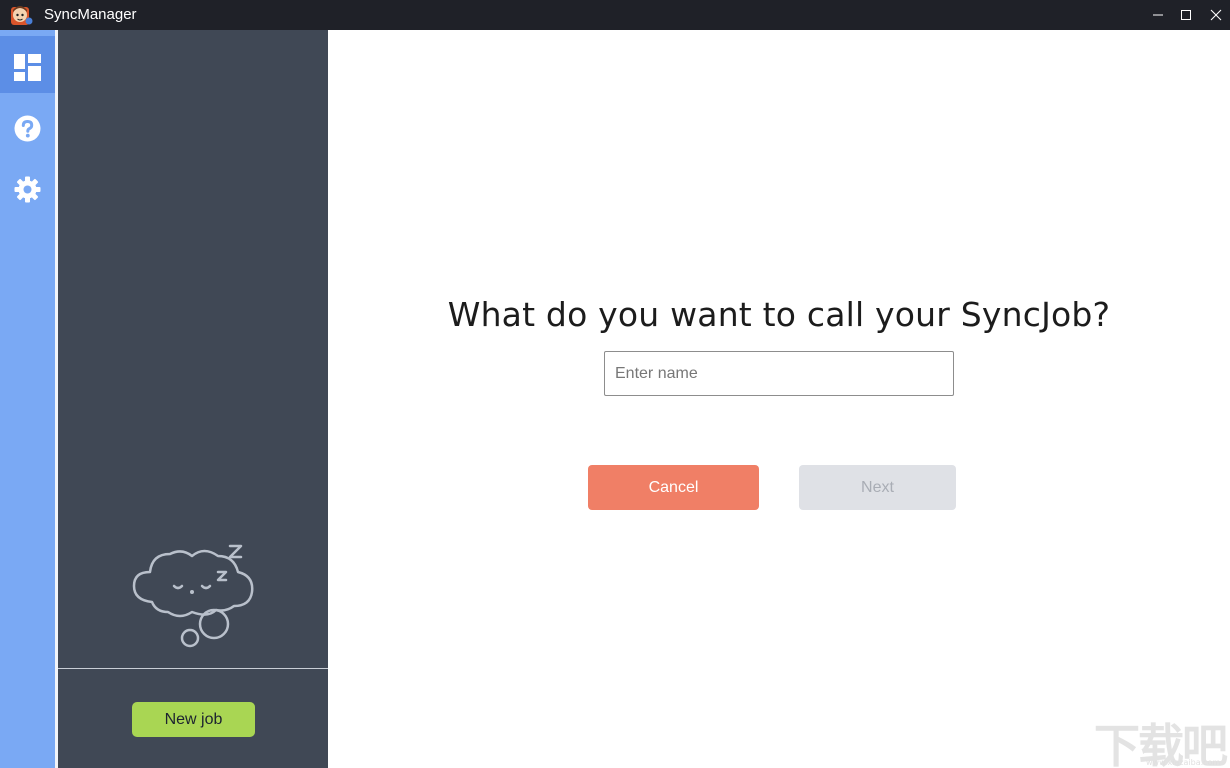  I want to click on job-name-input, so click(779, 373).